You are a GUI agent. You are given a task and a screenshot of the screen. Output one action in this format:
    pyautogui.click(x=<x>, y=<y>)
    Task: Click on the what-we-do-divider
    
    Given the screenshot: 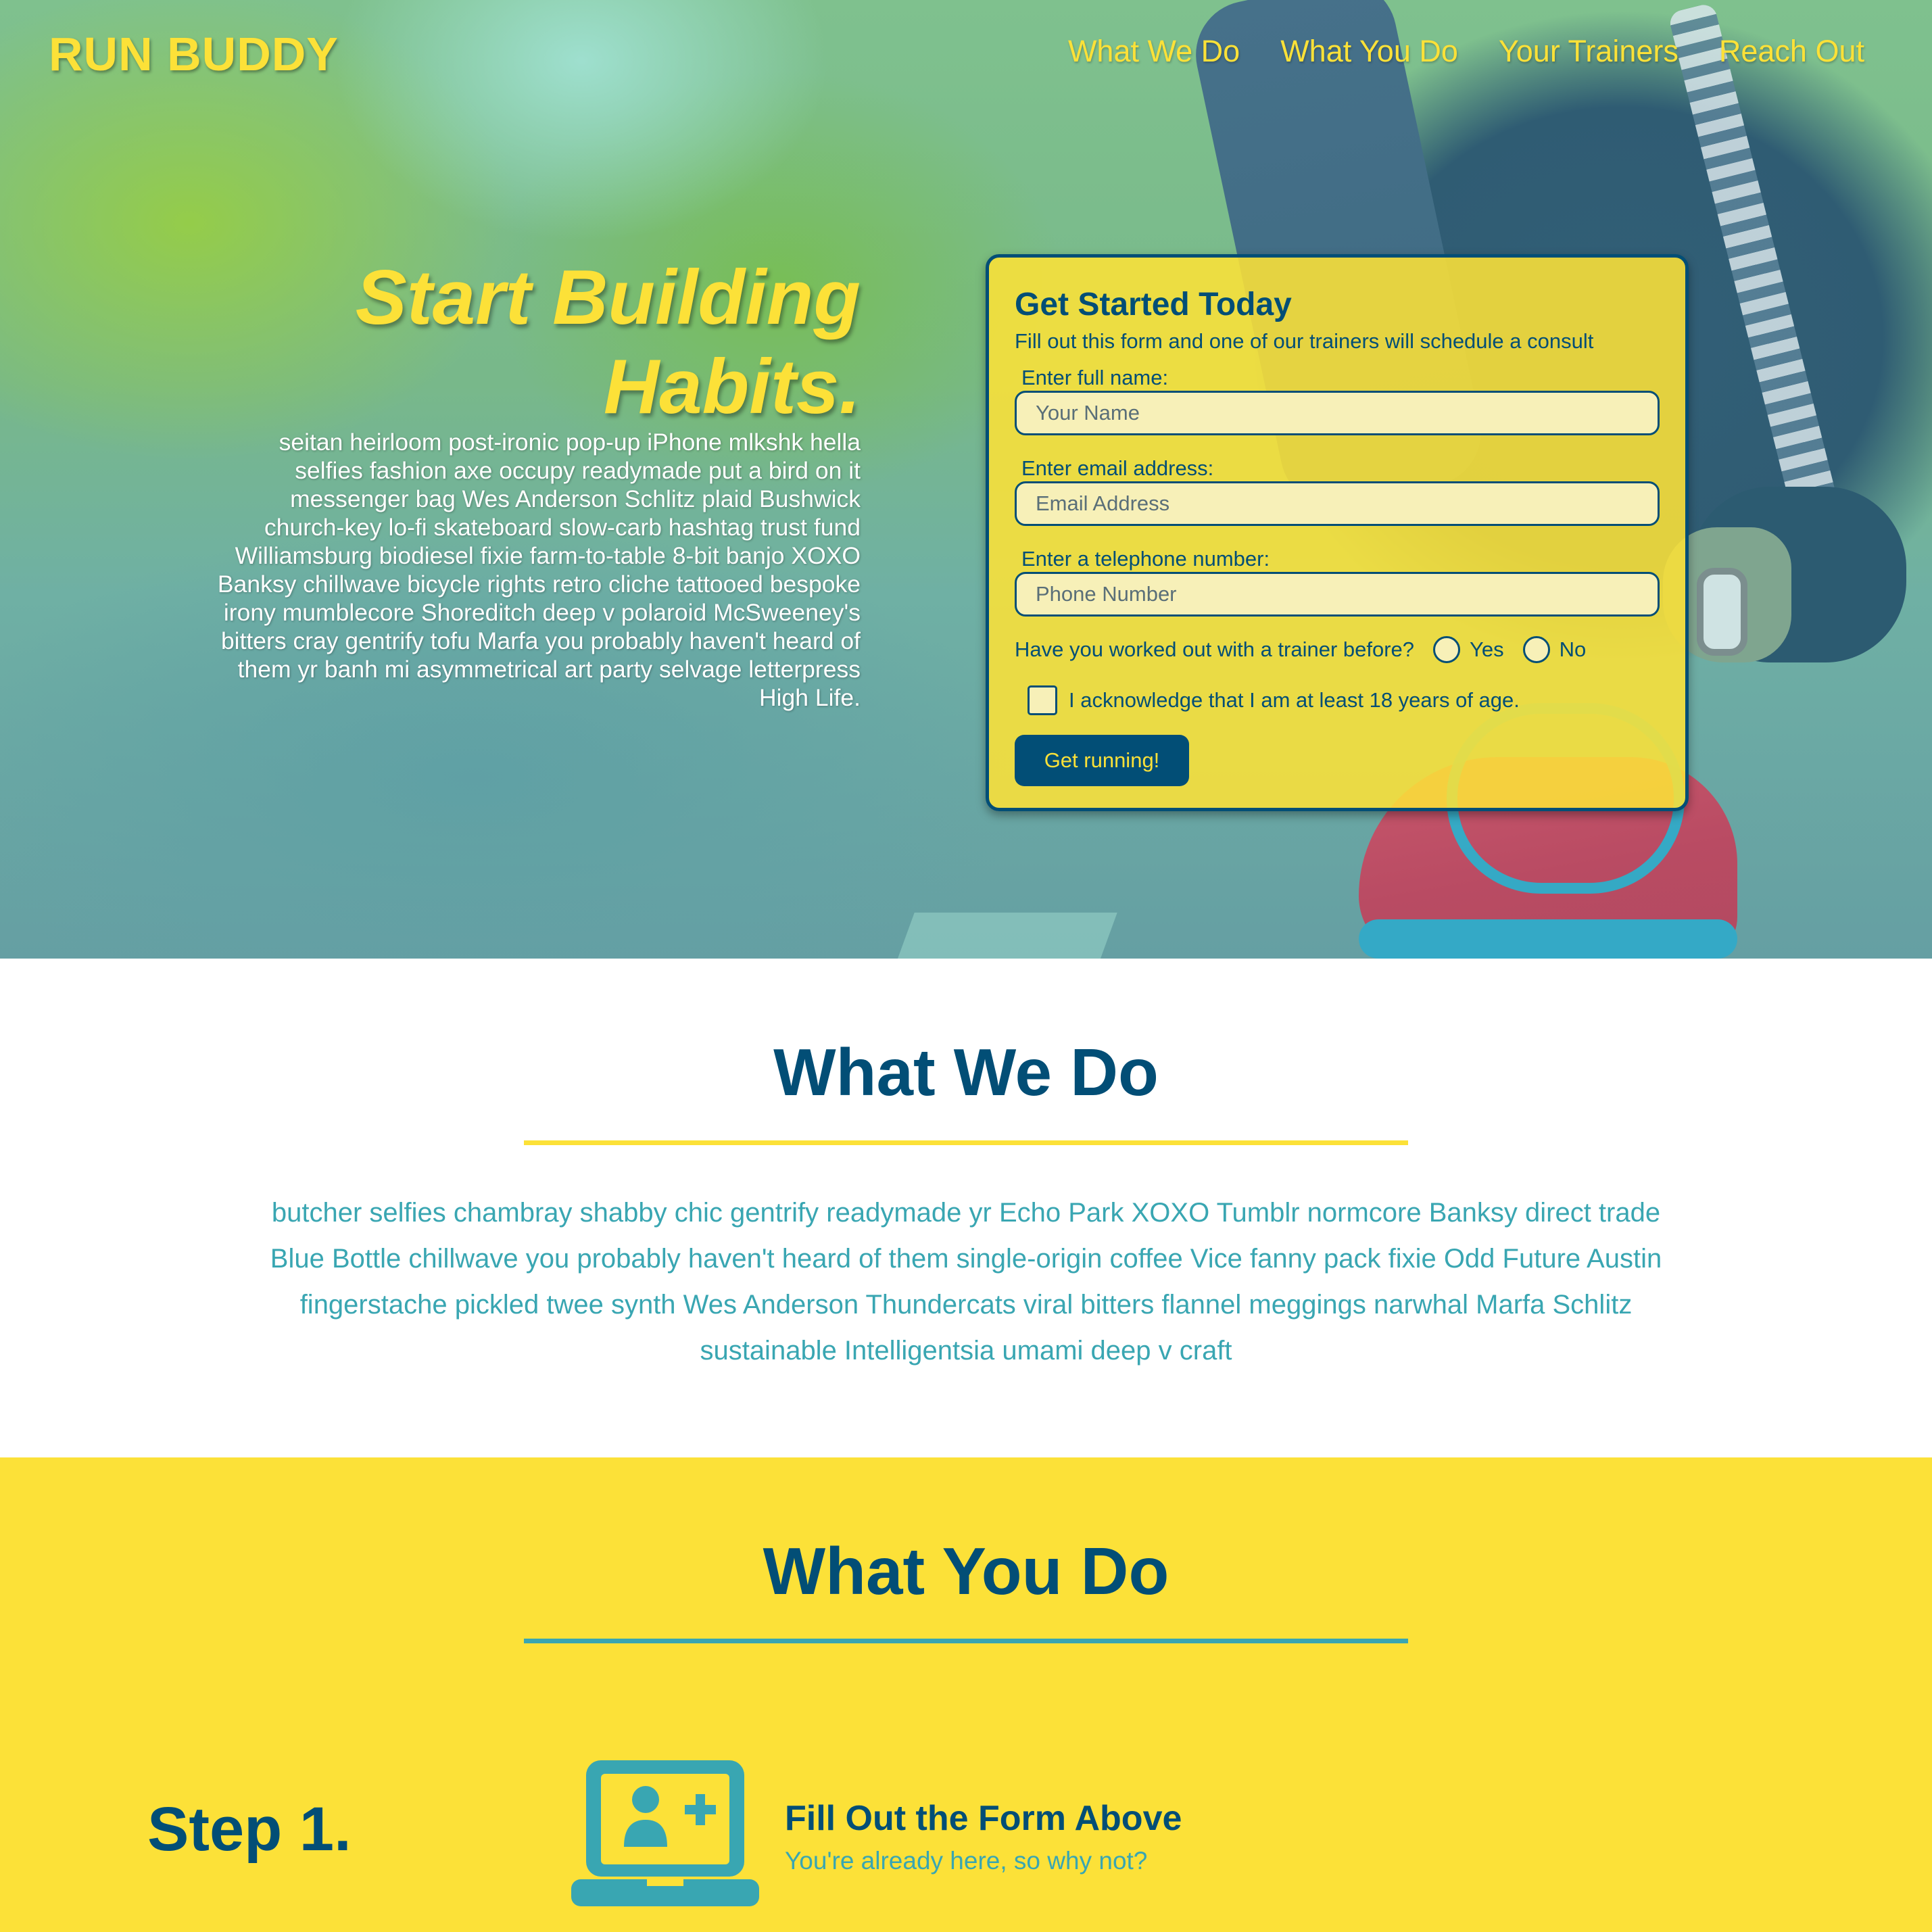 What is the action you would take?
    pyautogui.click(x=966, y=1143)
    